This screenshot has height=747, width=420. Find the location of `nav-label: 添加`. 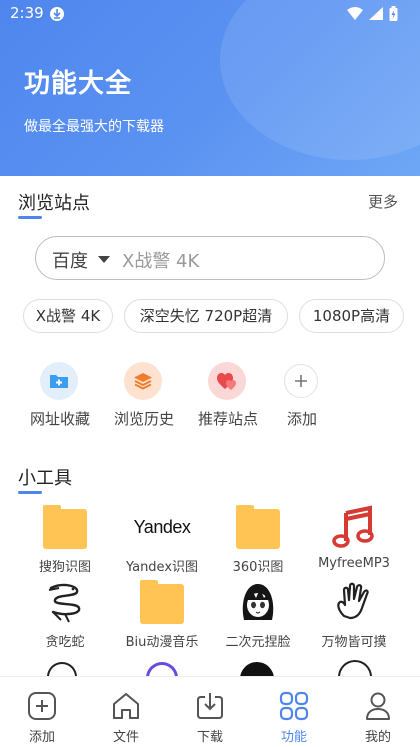

nav-label: 添加 is located at coordinates (41, 737).